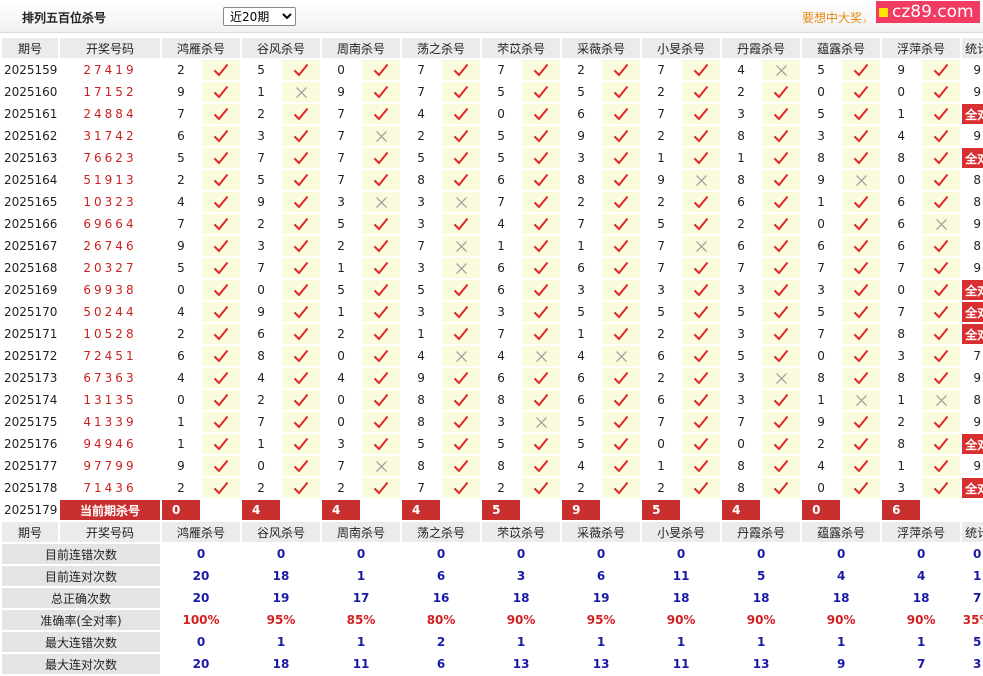 This screenshot has width=983, height=676. Describe the element at coordinates (601, 621) in the screenshot. I see `stats-value: 95%` at that location.